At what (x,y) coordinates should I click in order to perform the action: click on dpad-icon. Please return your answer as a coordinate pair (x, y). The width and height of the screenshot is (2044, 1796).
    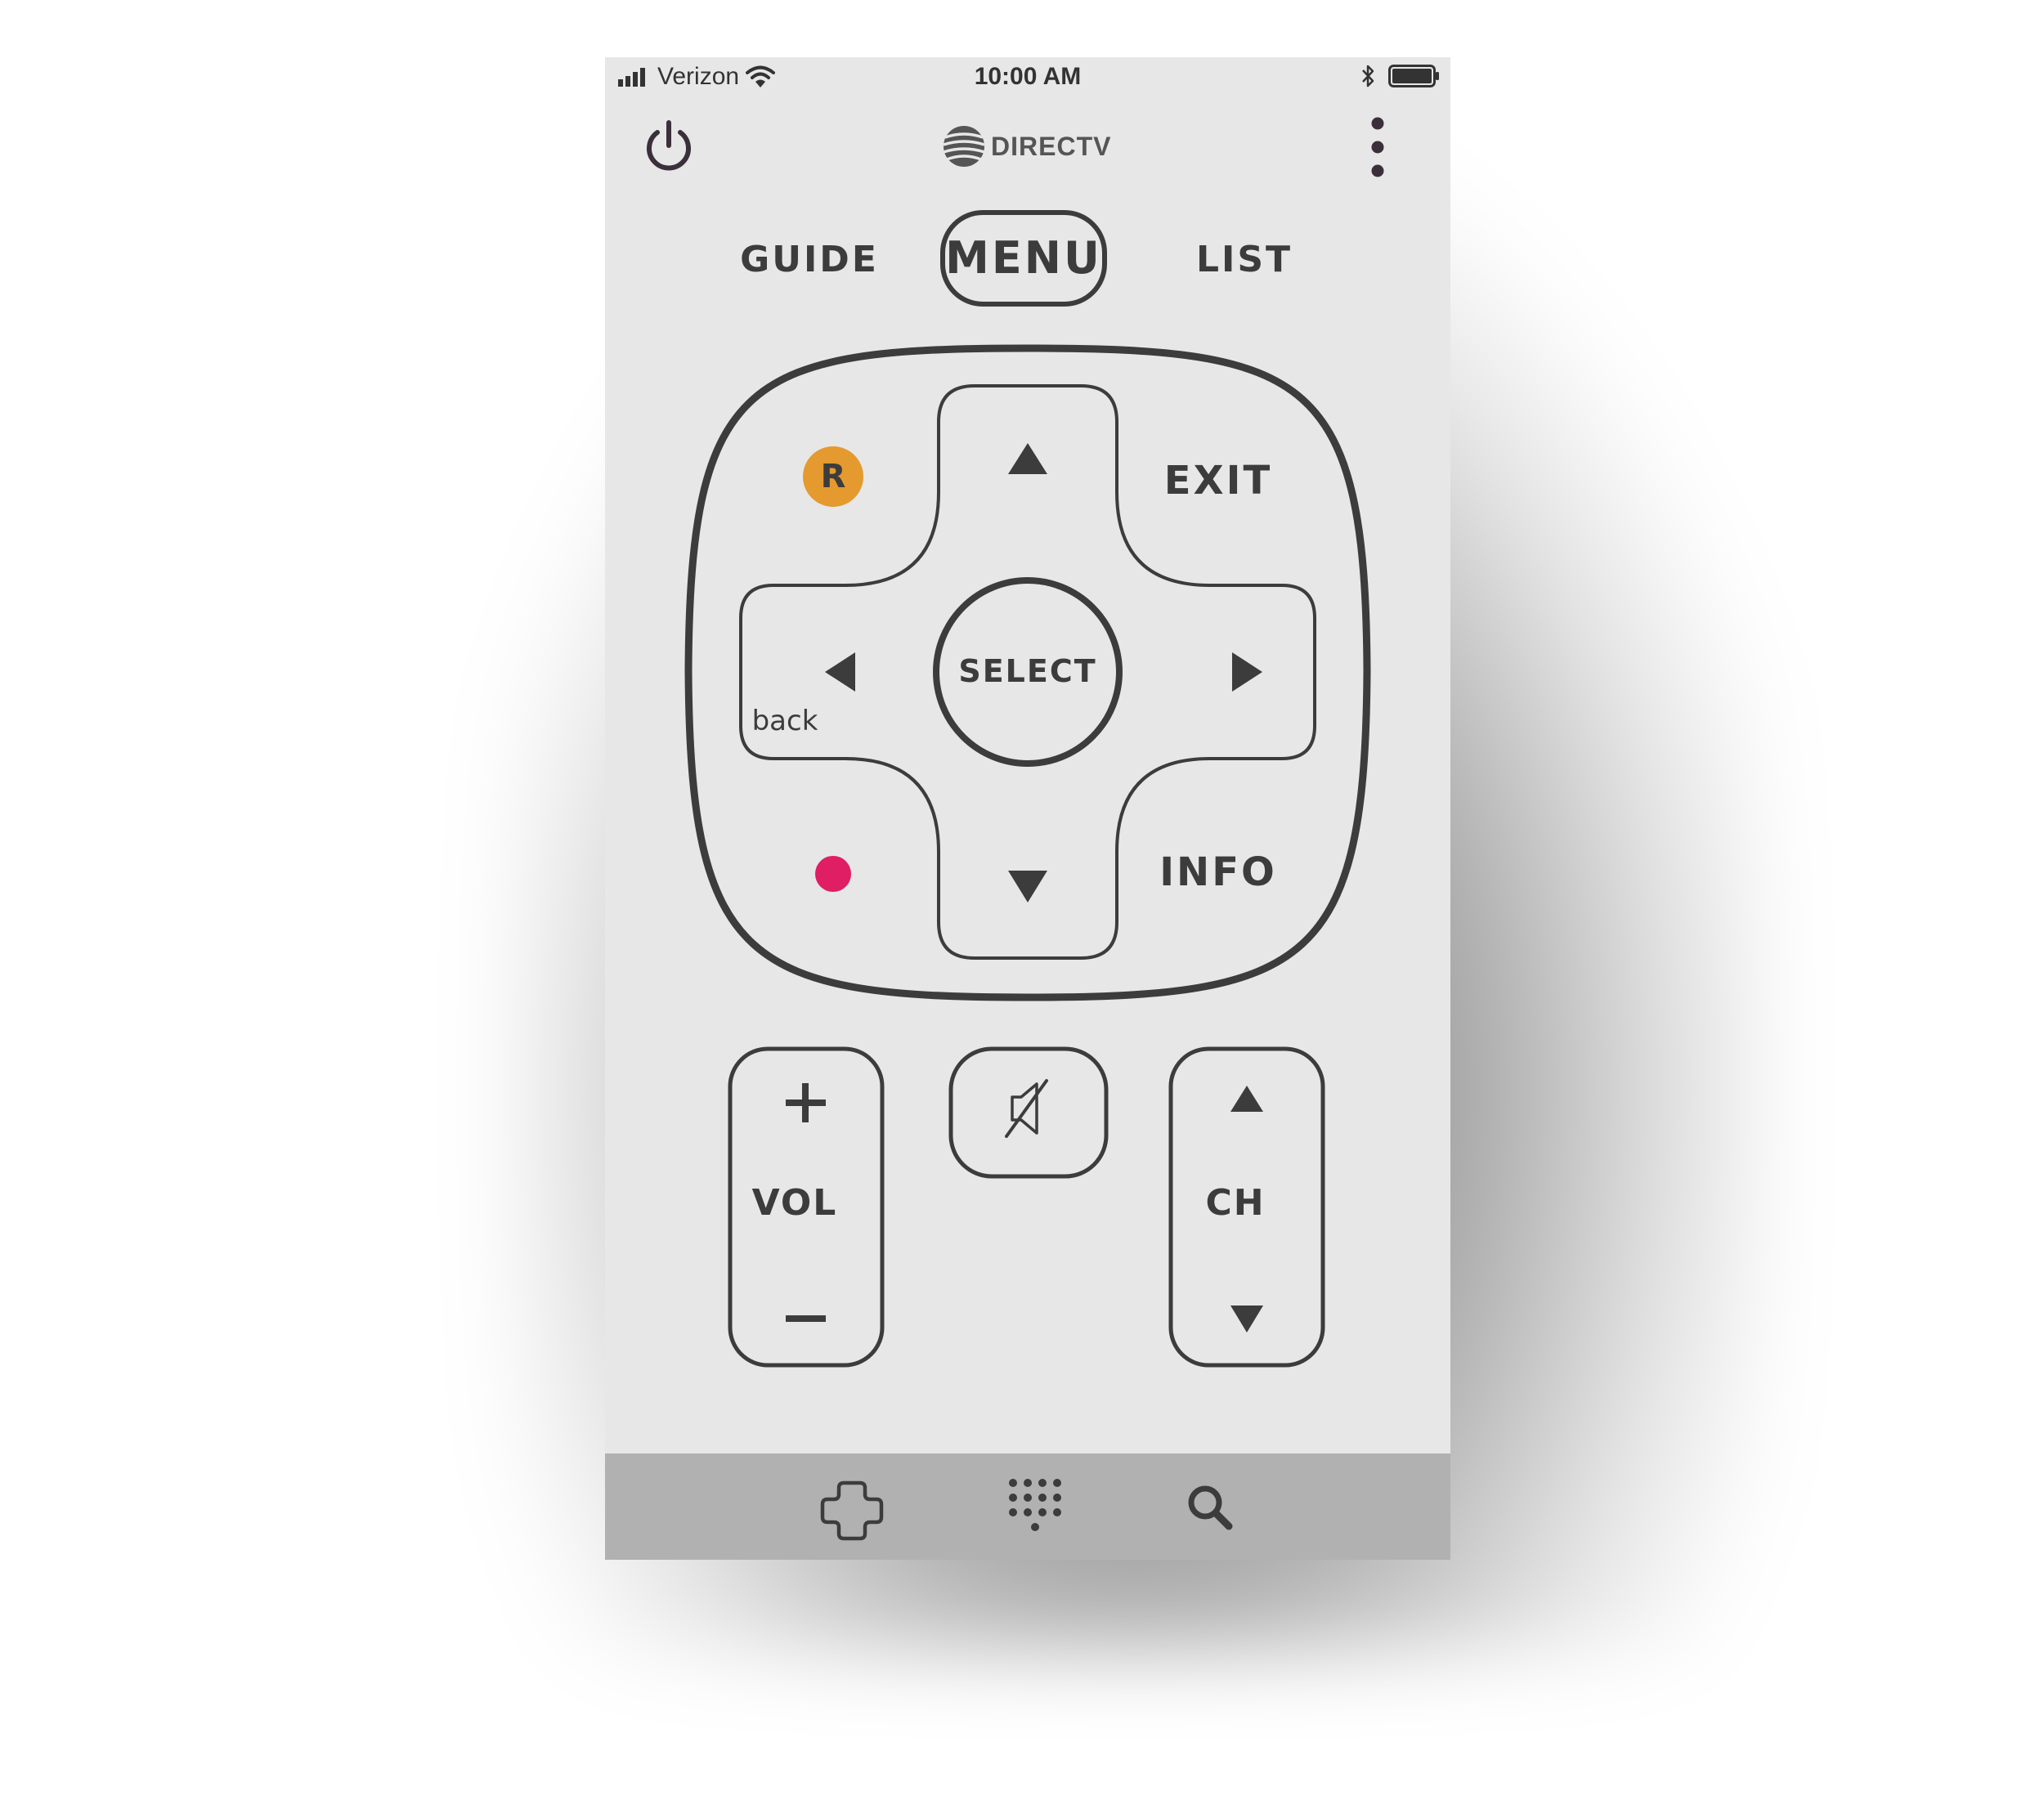
    Looking at the image, I should click on (852, 1510).